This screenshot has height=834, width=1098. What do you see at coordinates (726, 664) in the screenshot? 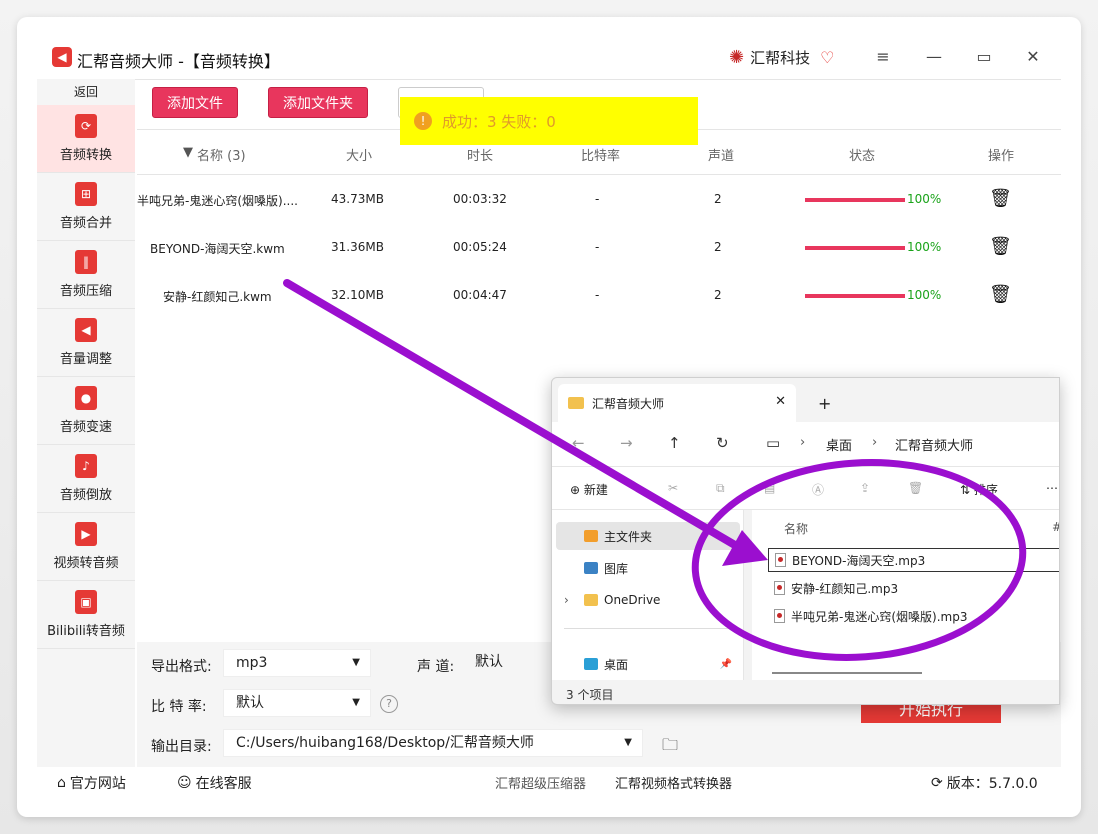
I see `pin-icon: 📌` at bounding box center [726, 664].